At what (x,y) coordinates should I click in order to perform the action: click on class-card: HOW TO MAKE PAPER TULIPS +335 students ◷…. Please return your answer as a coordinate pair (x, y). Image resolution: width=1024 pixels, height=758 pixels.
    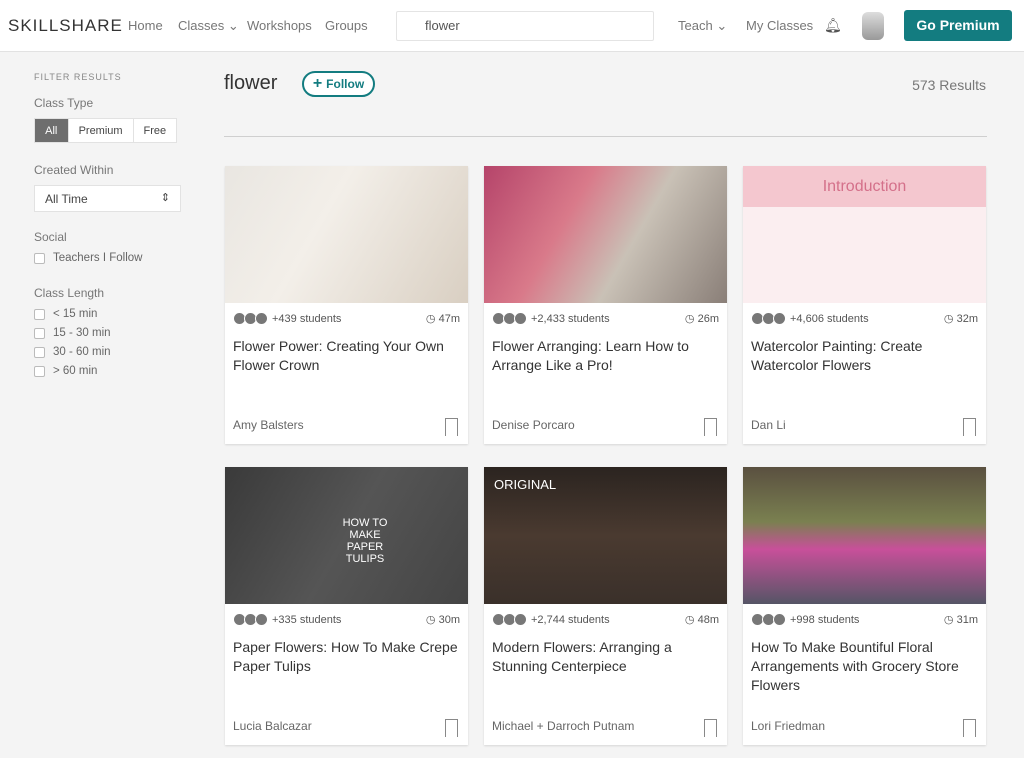
    Looking at the image, I should click on (346, 606).